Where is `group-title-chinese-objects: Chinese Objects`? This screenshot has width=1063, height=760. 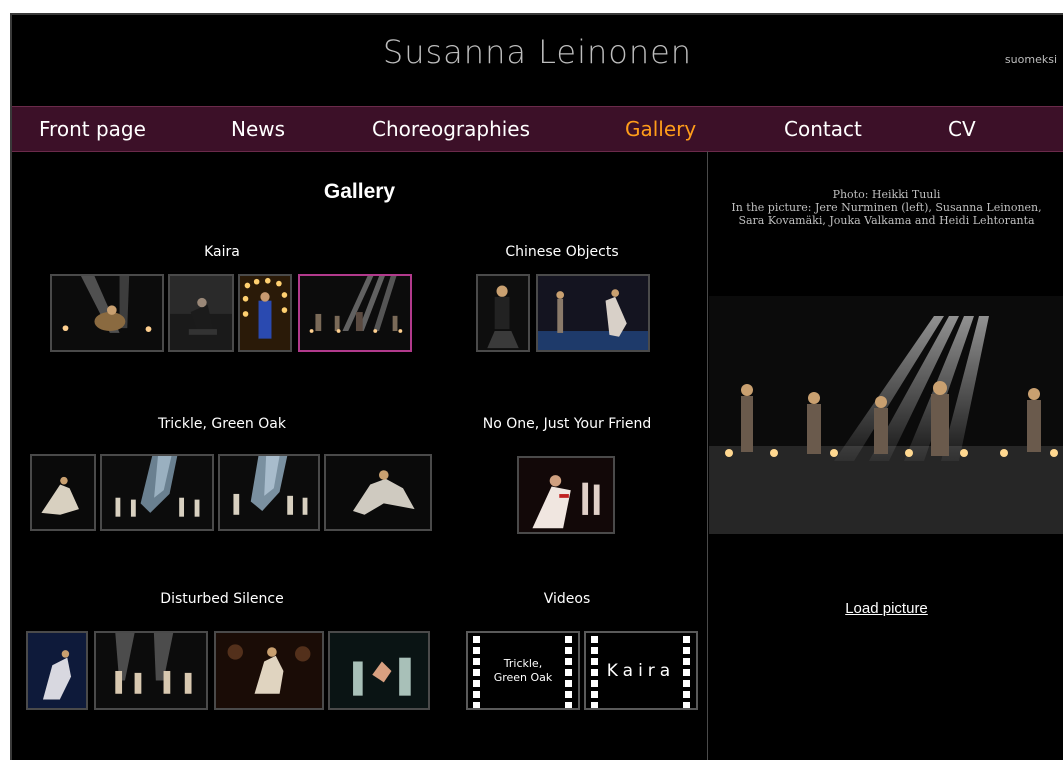
group-title-chinese-objects: Chinese Objects is located at coordinates (562, 252).